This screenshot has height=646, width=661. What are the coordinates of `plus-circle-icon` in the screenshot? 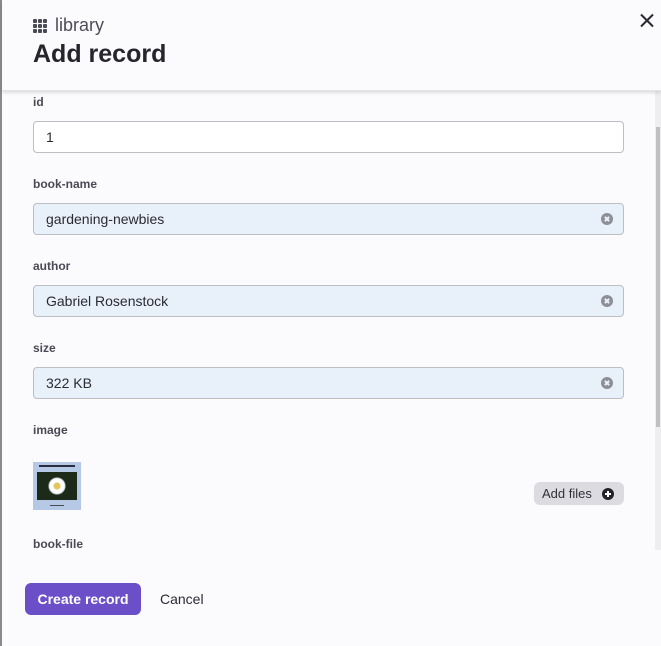 It's located at (608, 494).